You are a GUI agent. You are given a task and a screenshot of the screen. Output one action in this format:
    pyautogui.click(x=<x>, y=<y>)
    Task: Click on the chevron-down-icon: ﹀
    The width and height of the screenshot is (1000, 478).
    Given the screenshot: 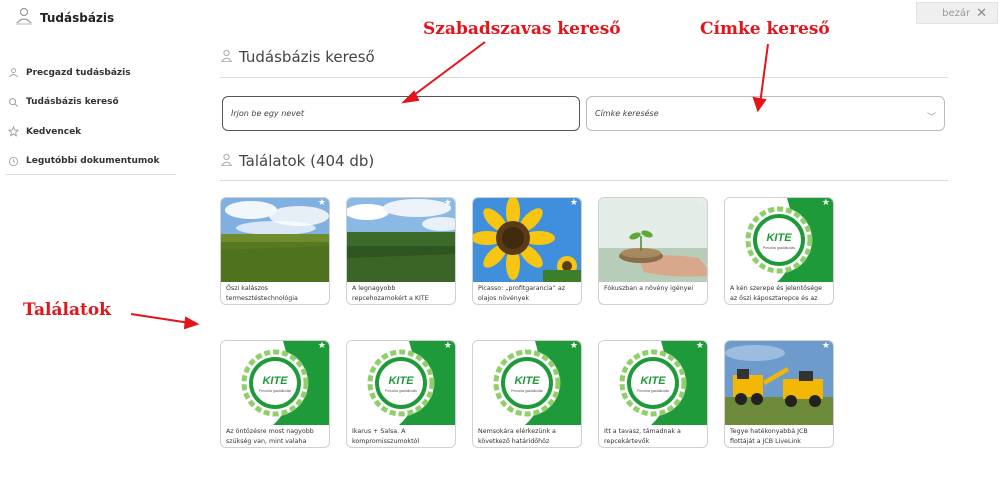 What is the action you would take?
    pyautogui.click(x=931, y=118)
    